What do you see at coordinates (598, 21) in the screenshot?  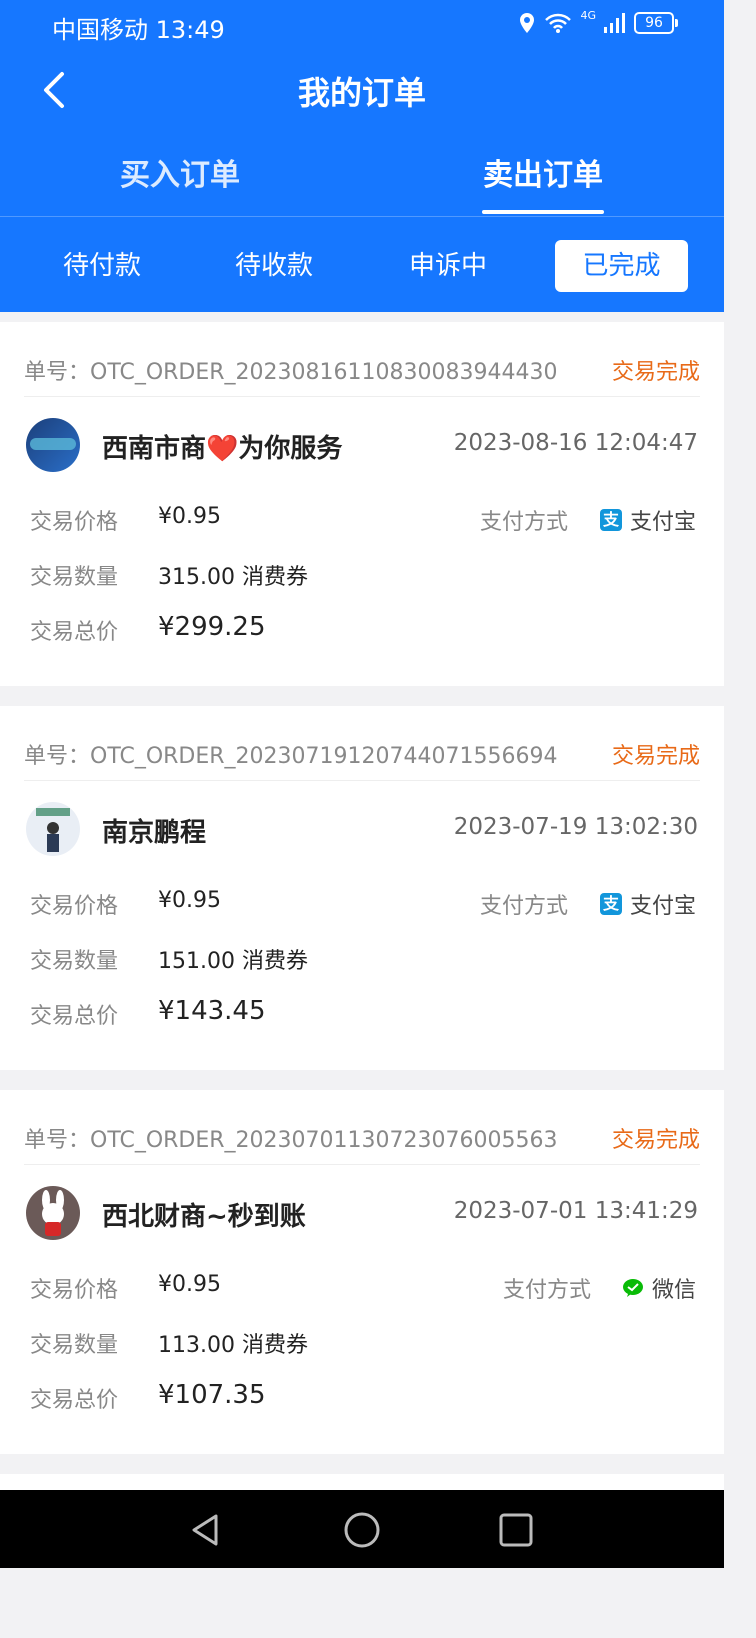 I see `status-icons: 4G 96` at bounding box center [598, 21].